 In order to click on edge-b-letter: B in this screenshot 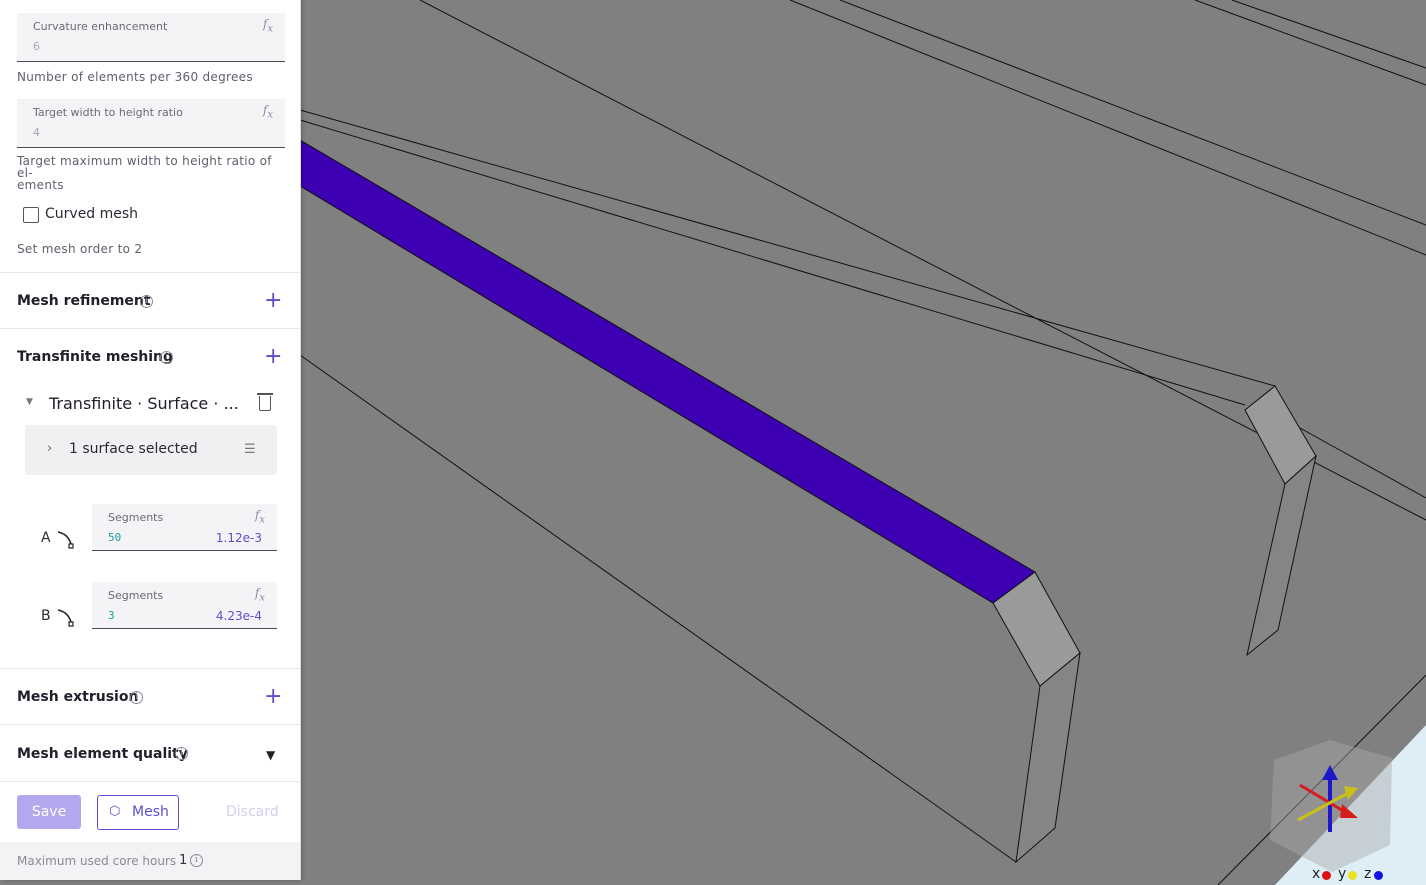, I will do `click(46, 616)`.